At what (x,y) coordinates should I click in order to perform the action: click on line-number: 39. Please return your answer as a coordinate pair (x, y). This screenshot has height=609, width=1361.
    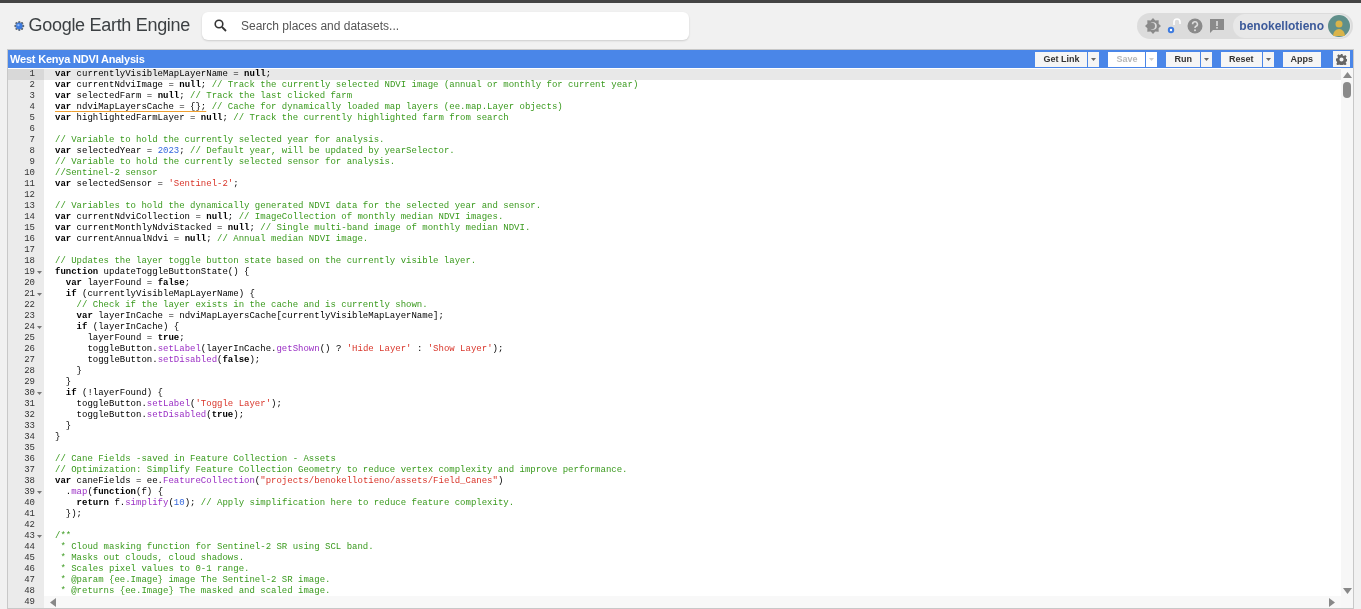
    Looking at the image, I should click on (29, 492).